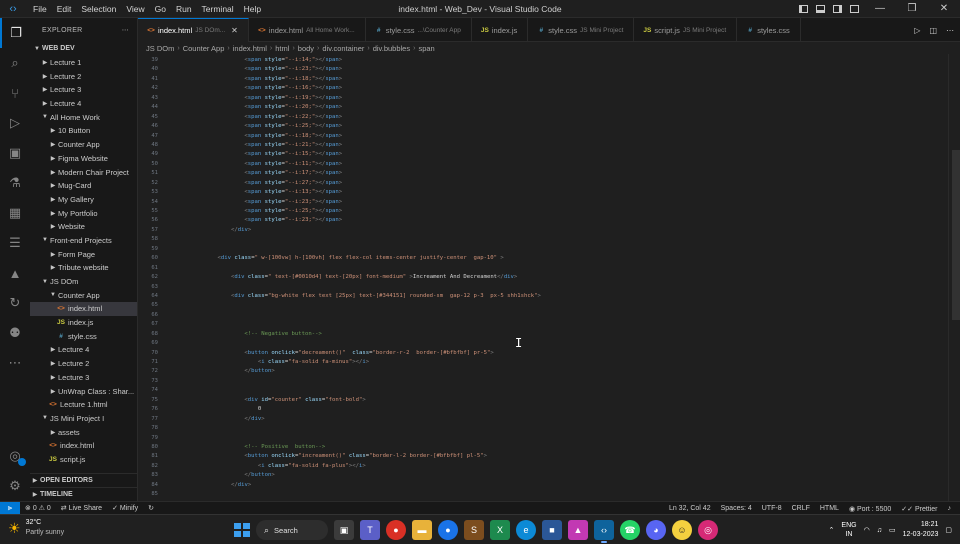  What do you see at coordinates (879, 530) in the screenshot?
I see `volume-icon: ♫` at bounding box center [879, 530].